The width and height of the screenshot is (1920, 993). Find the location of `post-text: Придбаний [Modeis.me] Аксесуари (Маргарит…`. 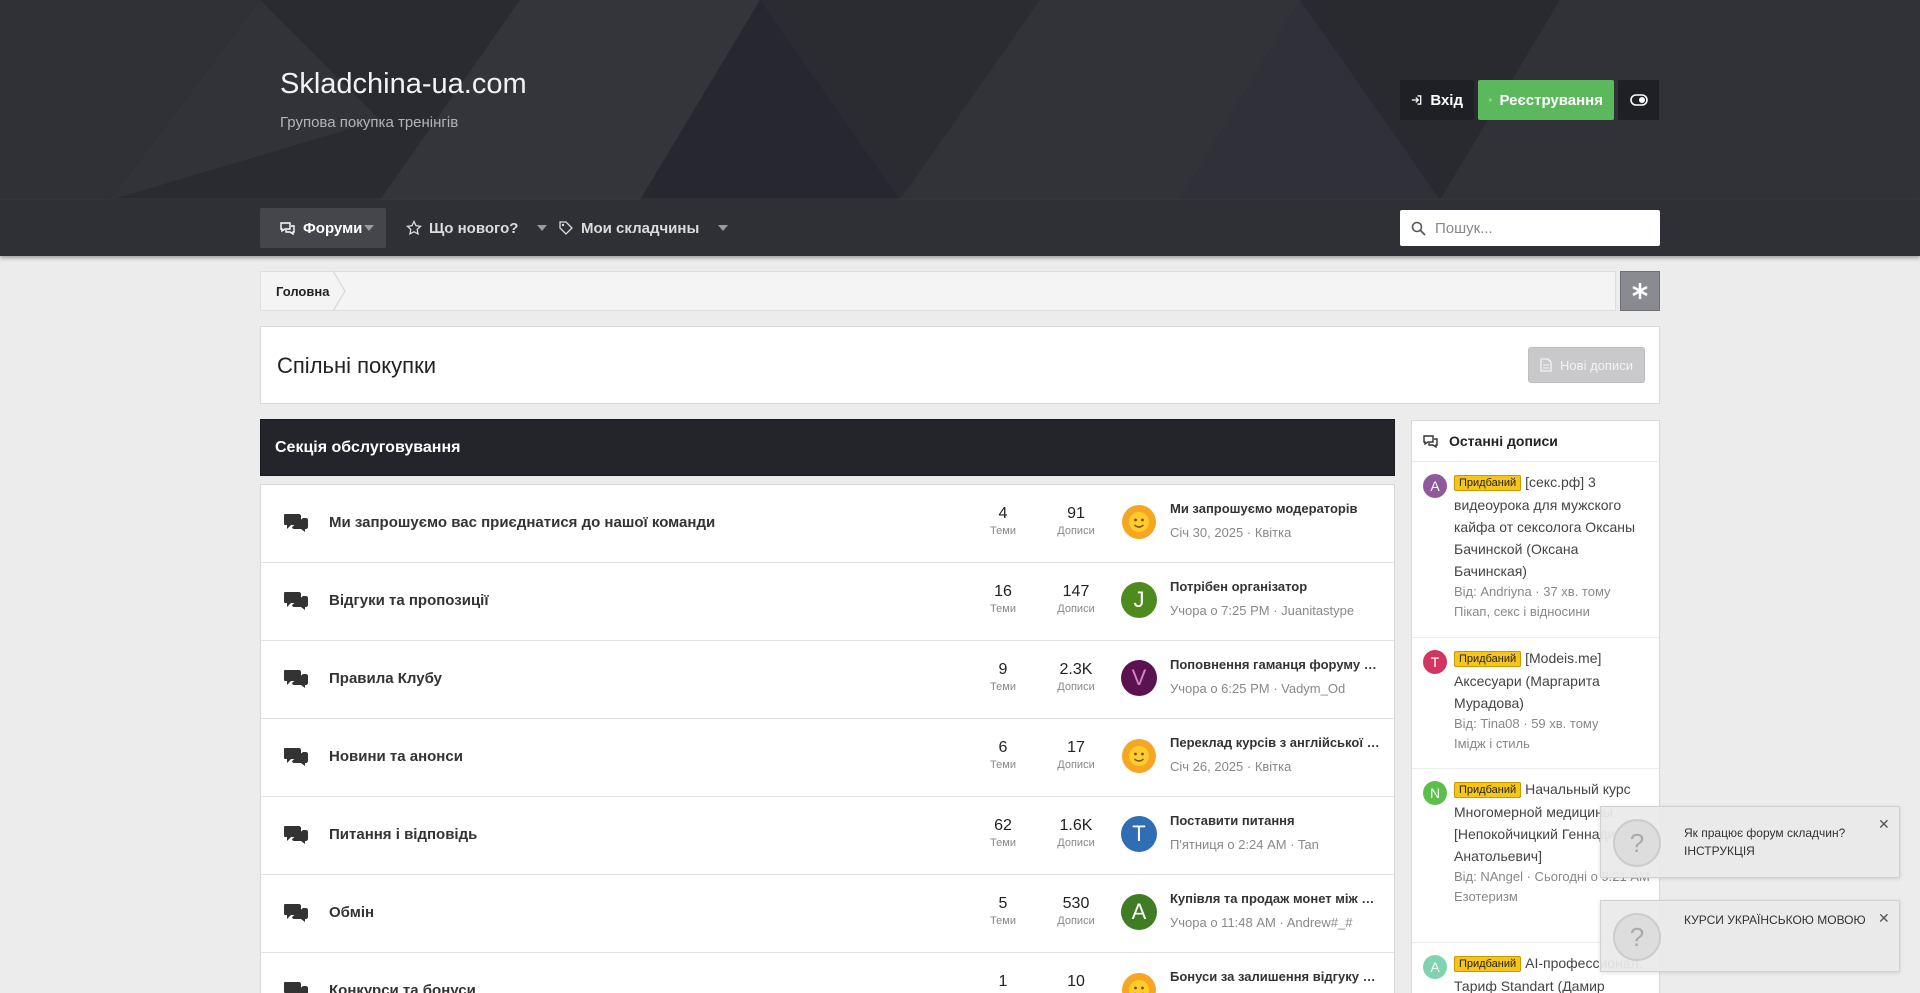

post-text: Придбаний [Modeis.me] Аксесуари (Маргарит… is located at coordinates (1552, 700).